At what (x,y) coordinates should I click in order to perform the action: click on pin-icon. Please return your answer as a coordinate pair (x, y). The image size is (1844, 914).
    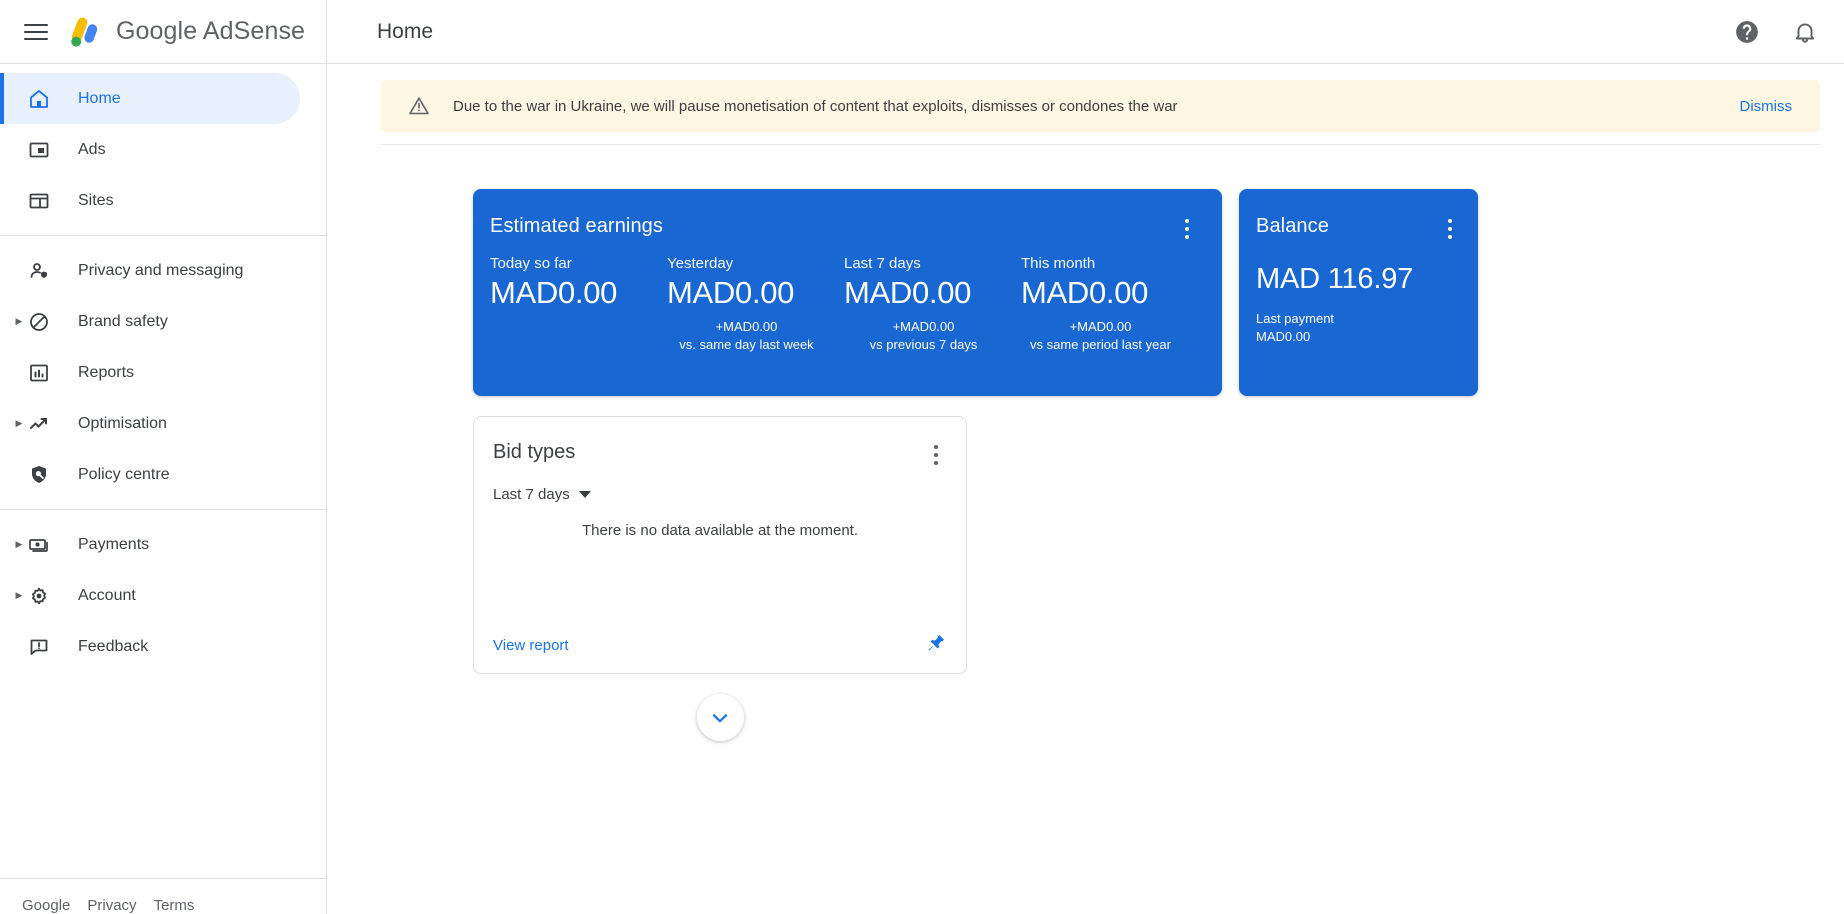
    Looking at the image, I should click on (936, 645).